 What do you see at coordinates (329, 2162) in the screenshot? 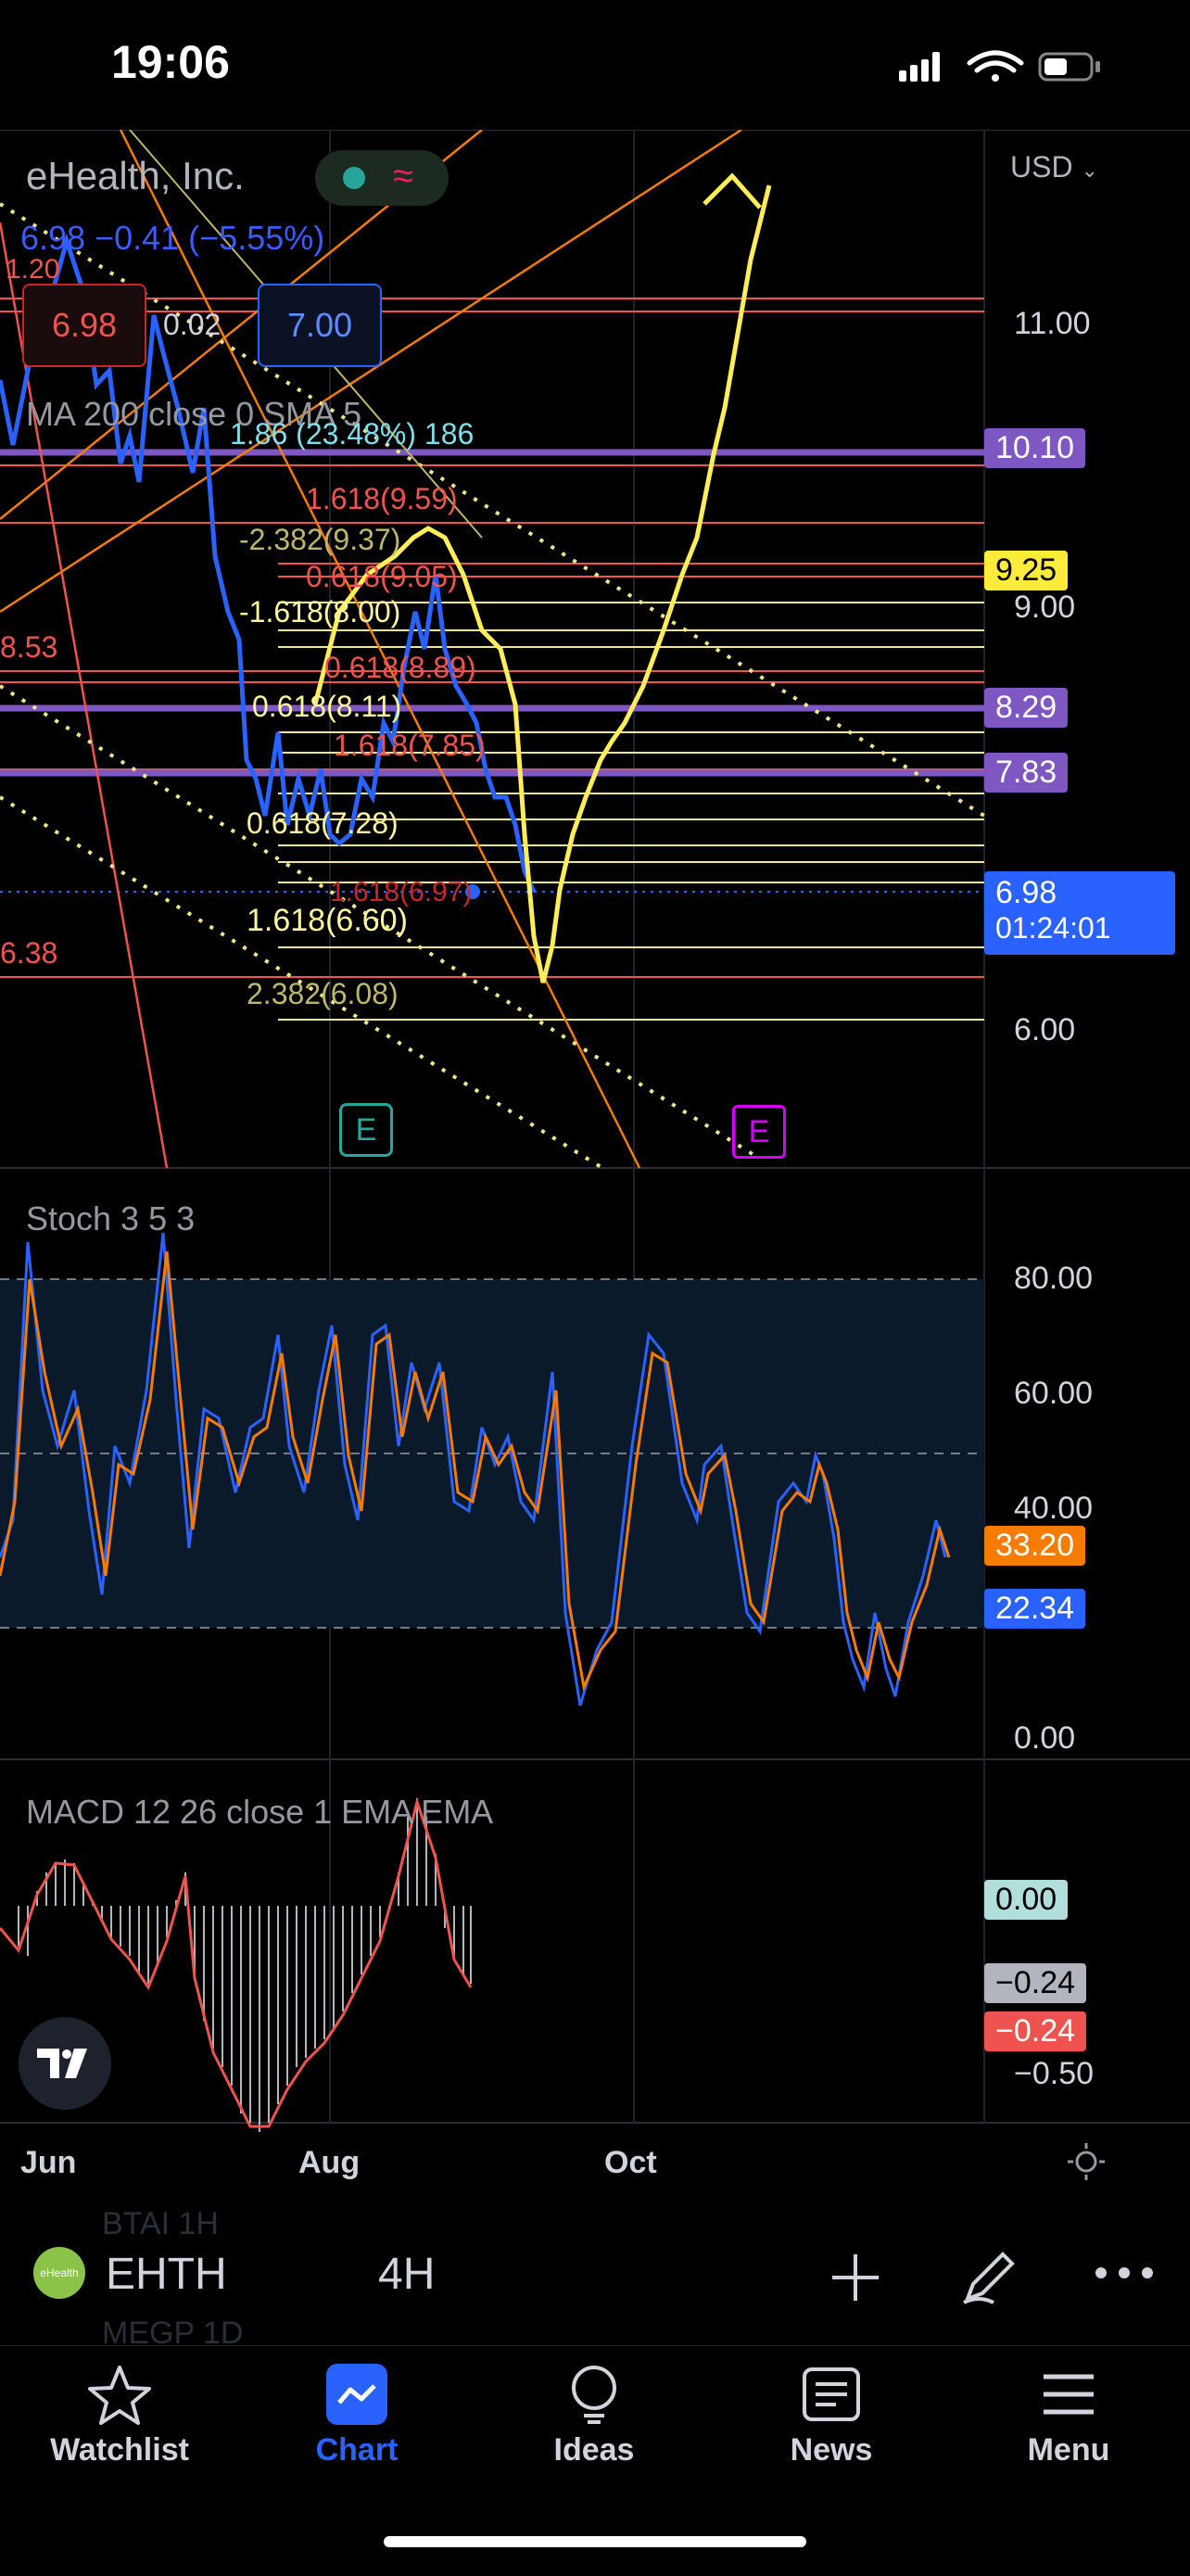
I see `time-axis-label: Aug` at bounding box center [329, 2162].